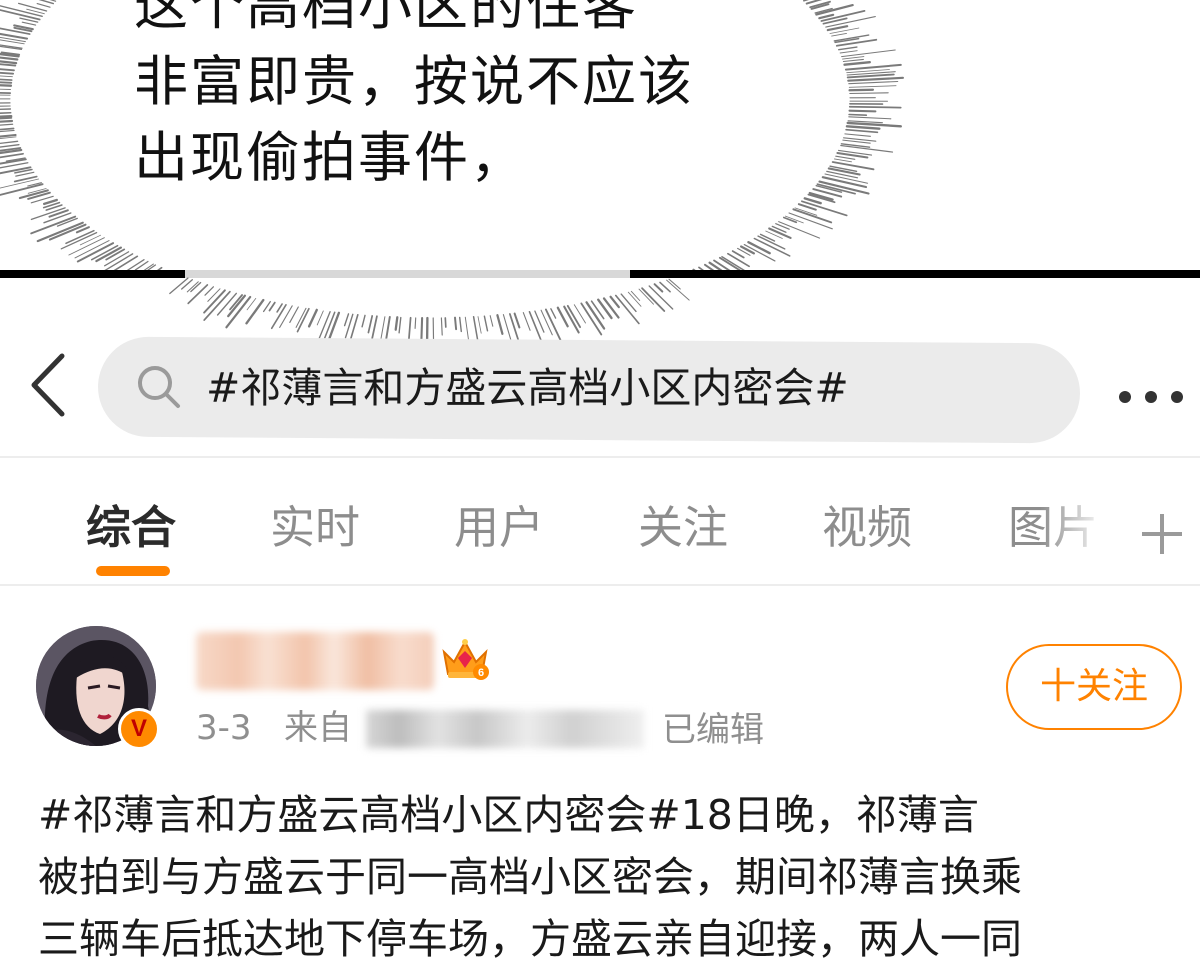 This screenshot has width=1200, height=970. Describe the element at coordinates (683, 528) in the screenshot. I see `tab-following: 关注` at that location.